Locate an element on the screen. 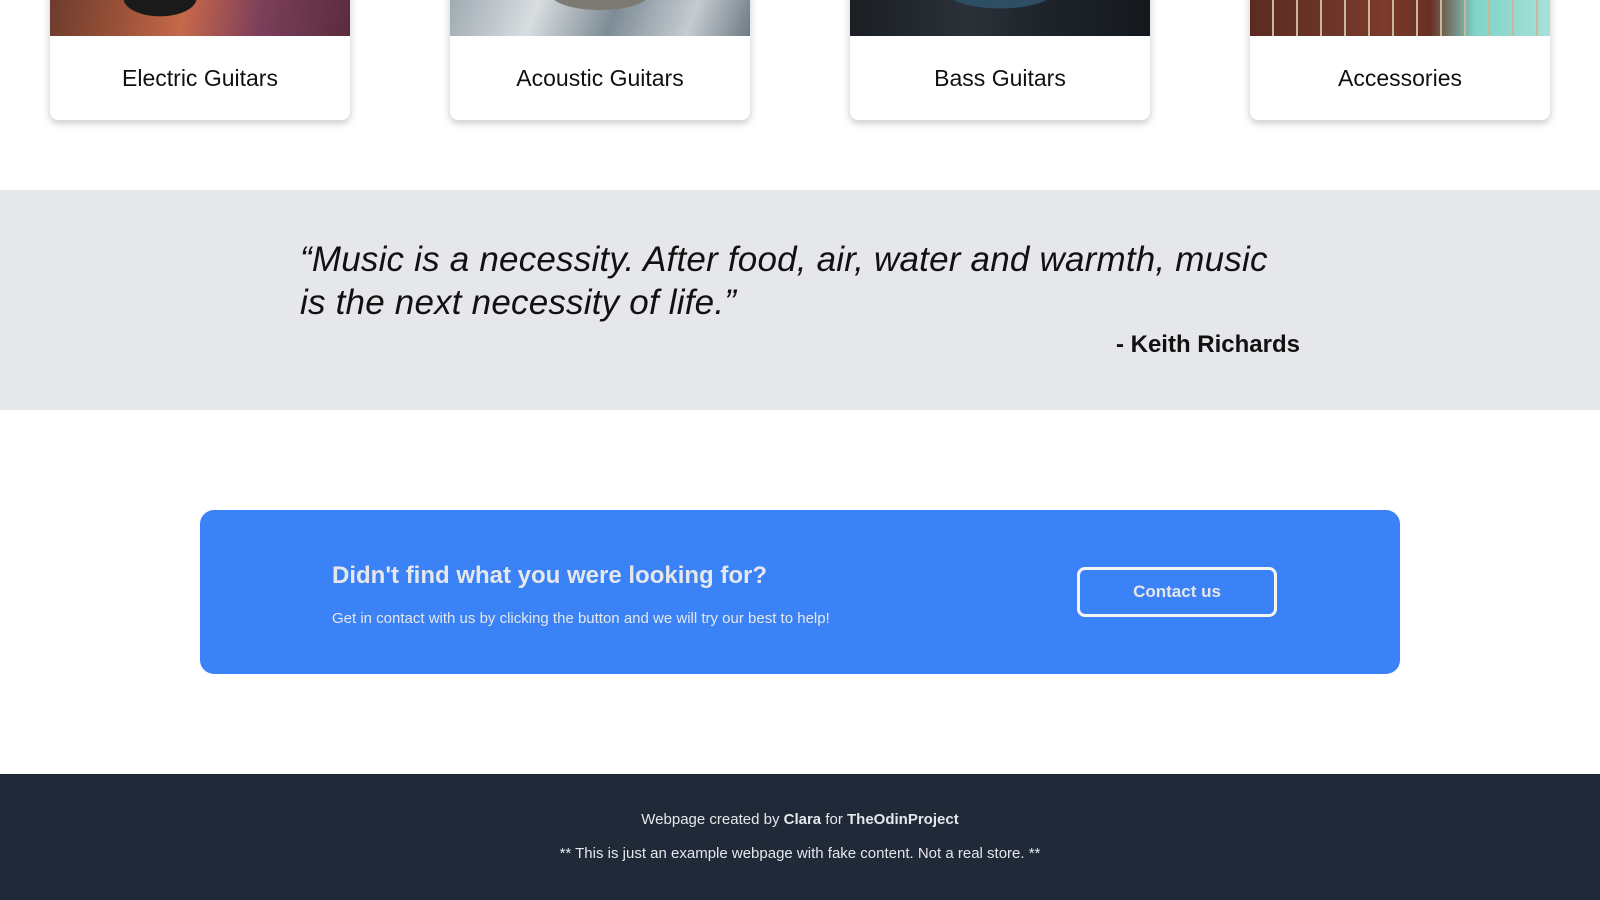  credits-for: for is located at coordinates (834, 819).